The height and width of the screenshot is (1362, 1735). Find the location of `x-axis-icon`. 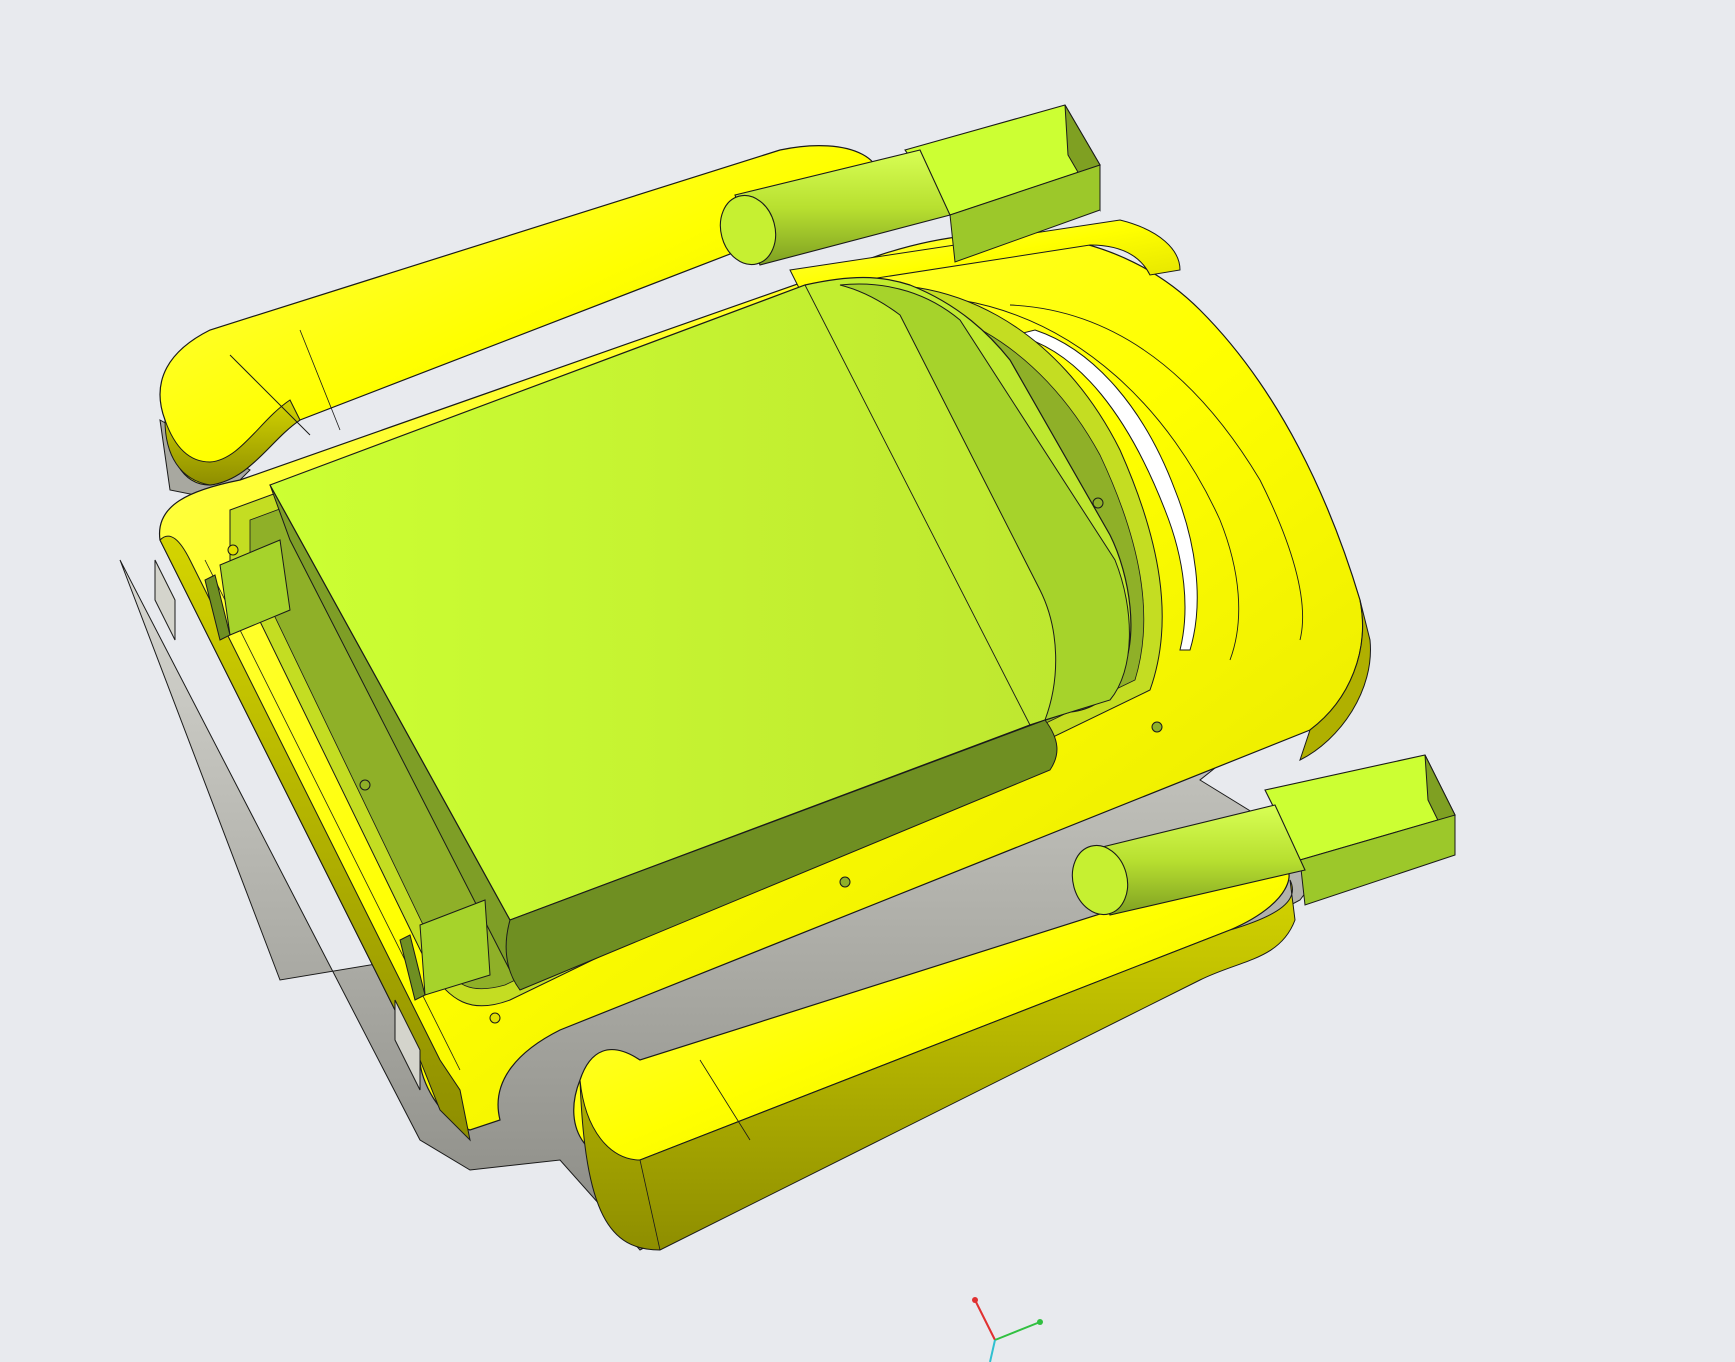

x-axis-icon is located at coordinates (985, 1320).